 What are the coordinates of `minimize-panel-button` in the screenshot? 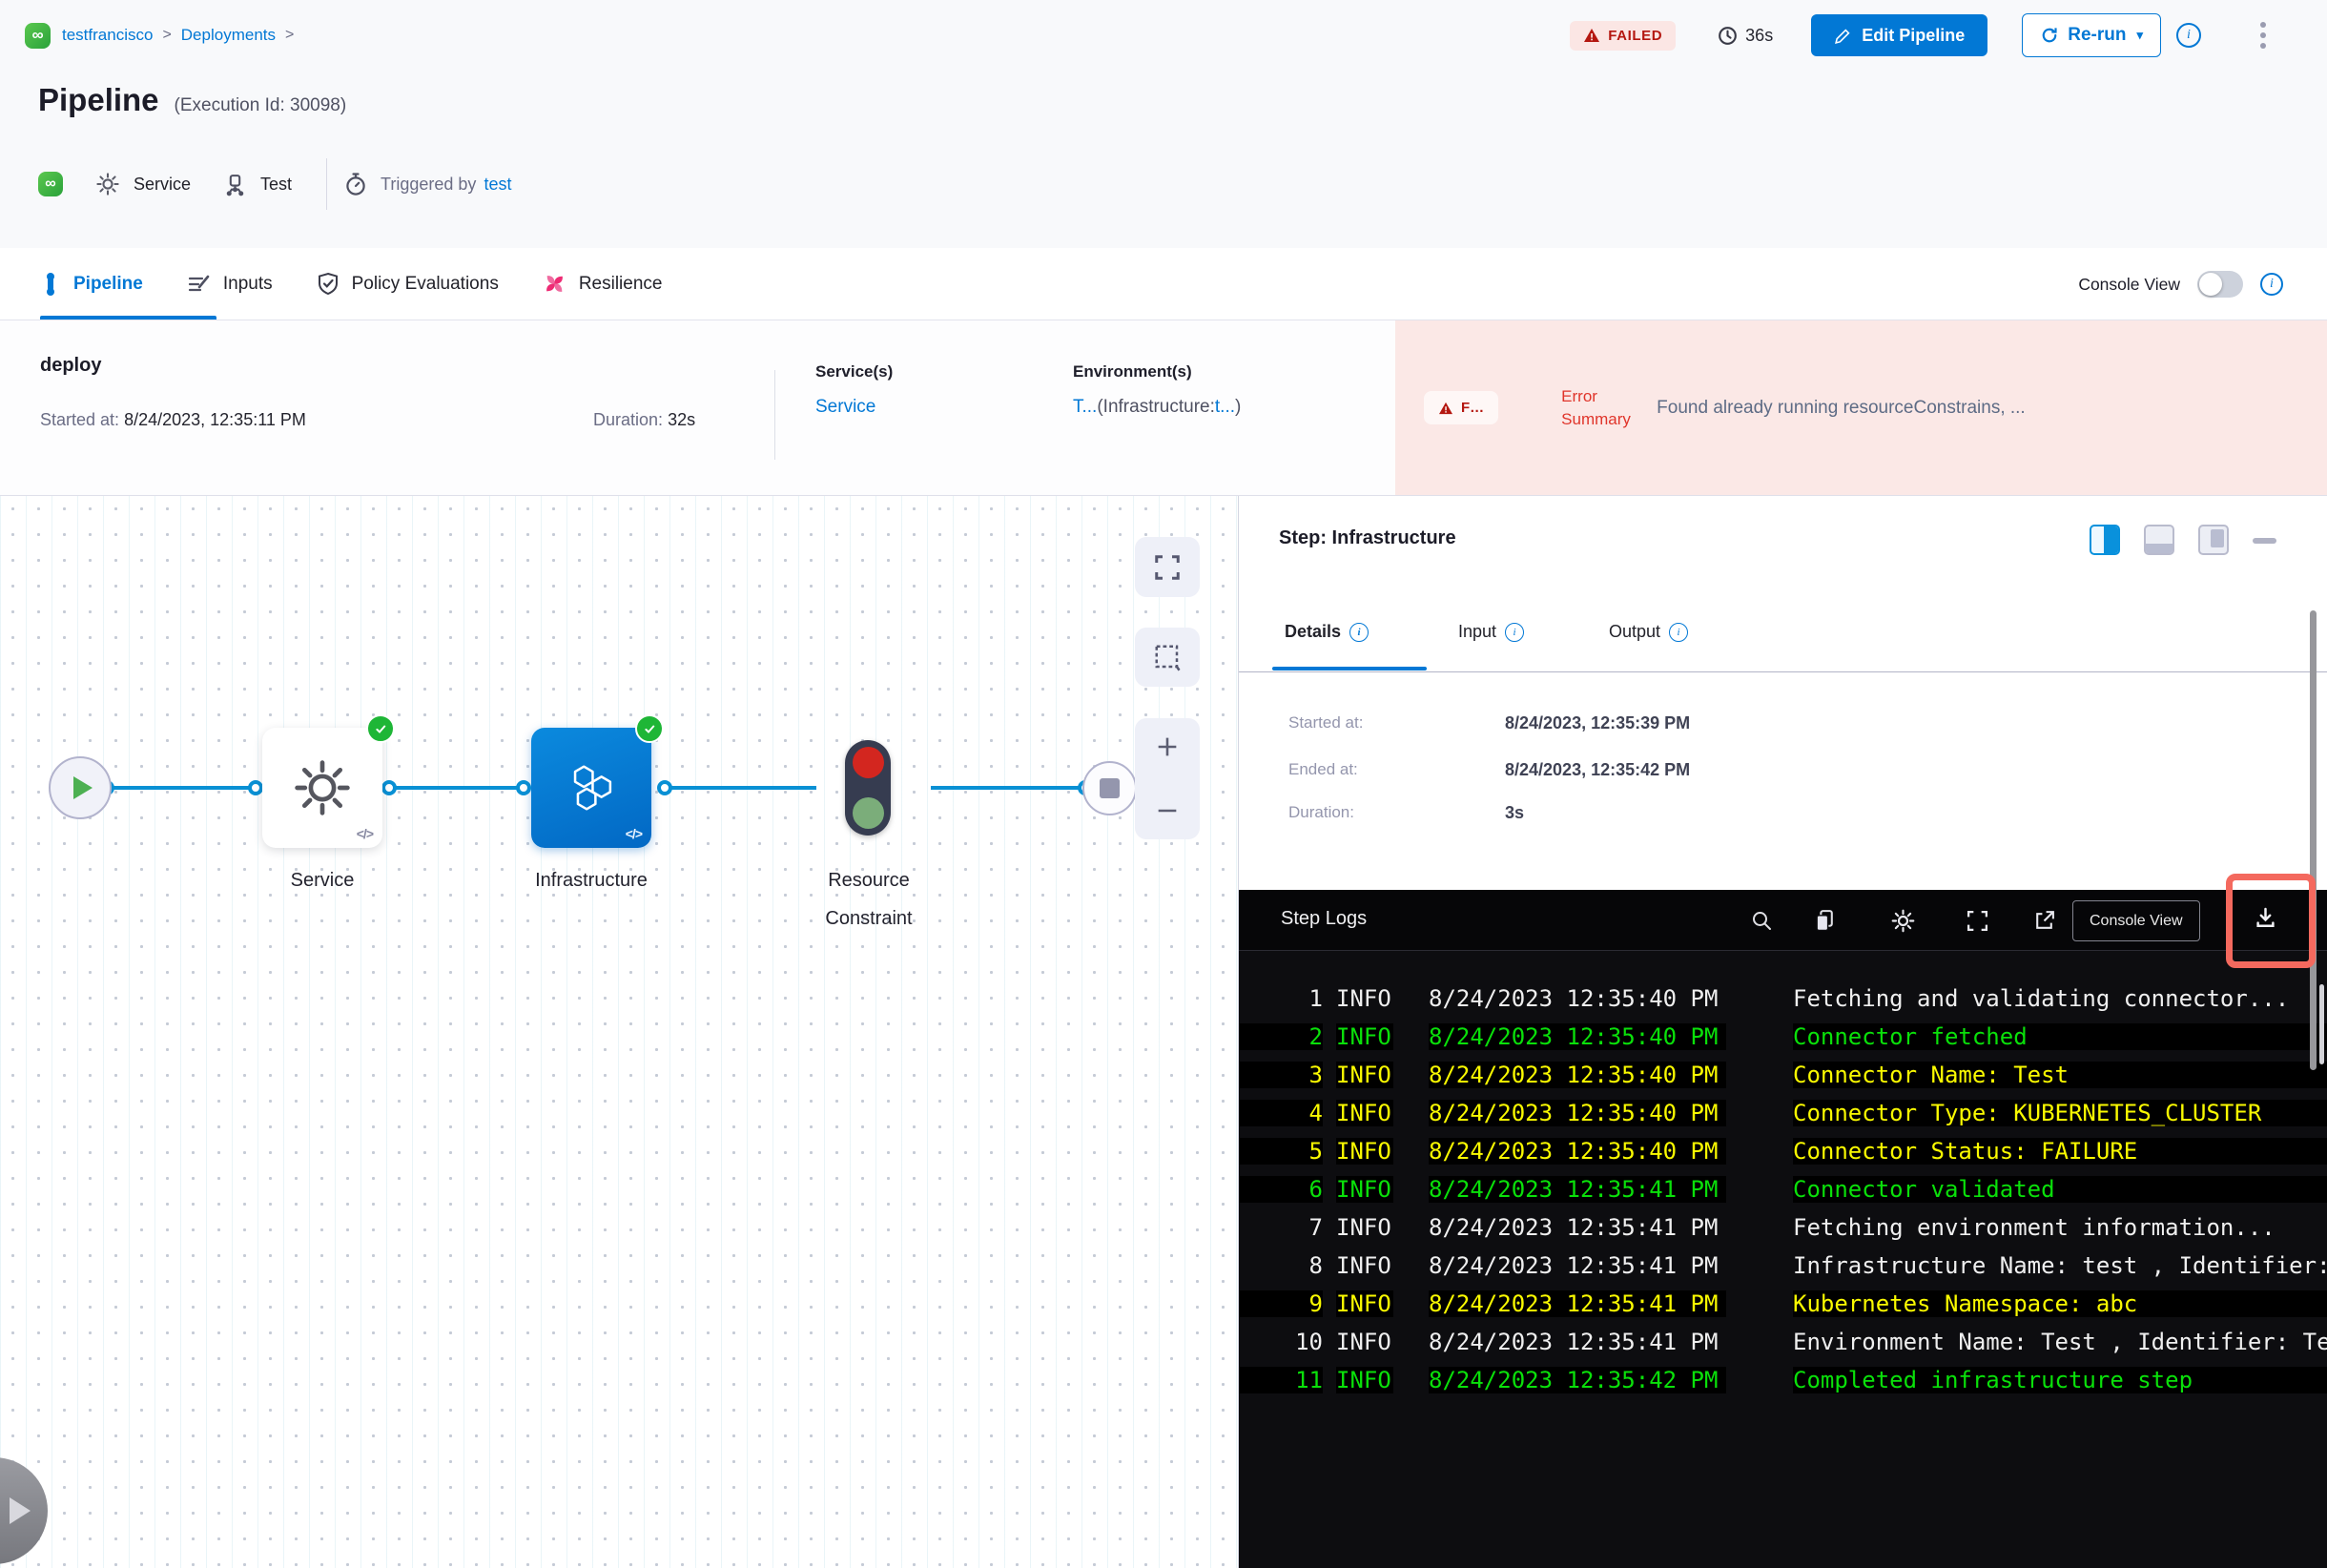 It's located at (2264, 541).